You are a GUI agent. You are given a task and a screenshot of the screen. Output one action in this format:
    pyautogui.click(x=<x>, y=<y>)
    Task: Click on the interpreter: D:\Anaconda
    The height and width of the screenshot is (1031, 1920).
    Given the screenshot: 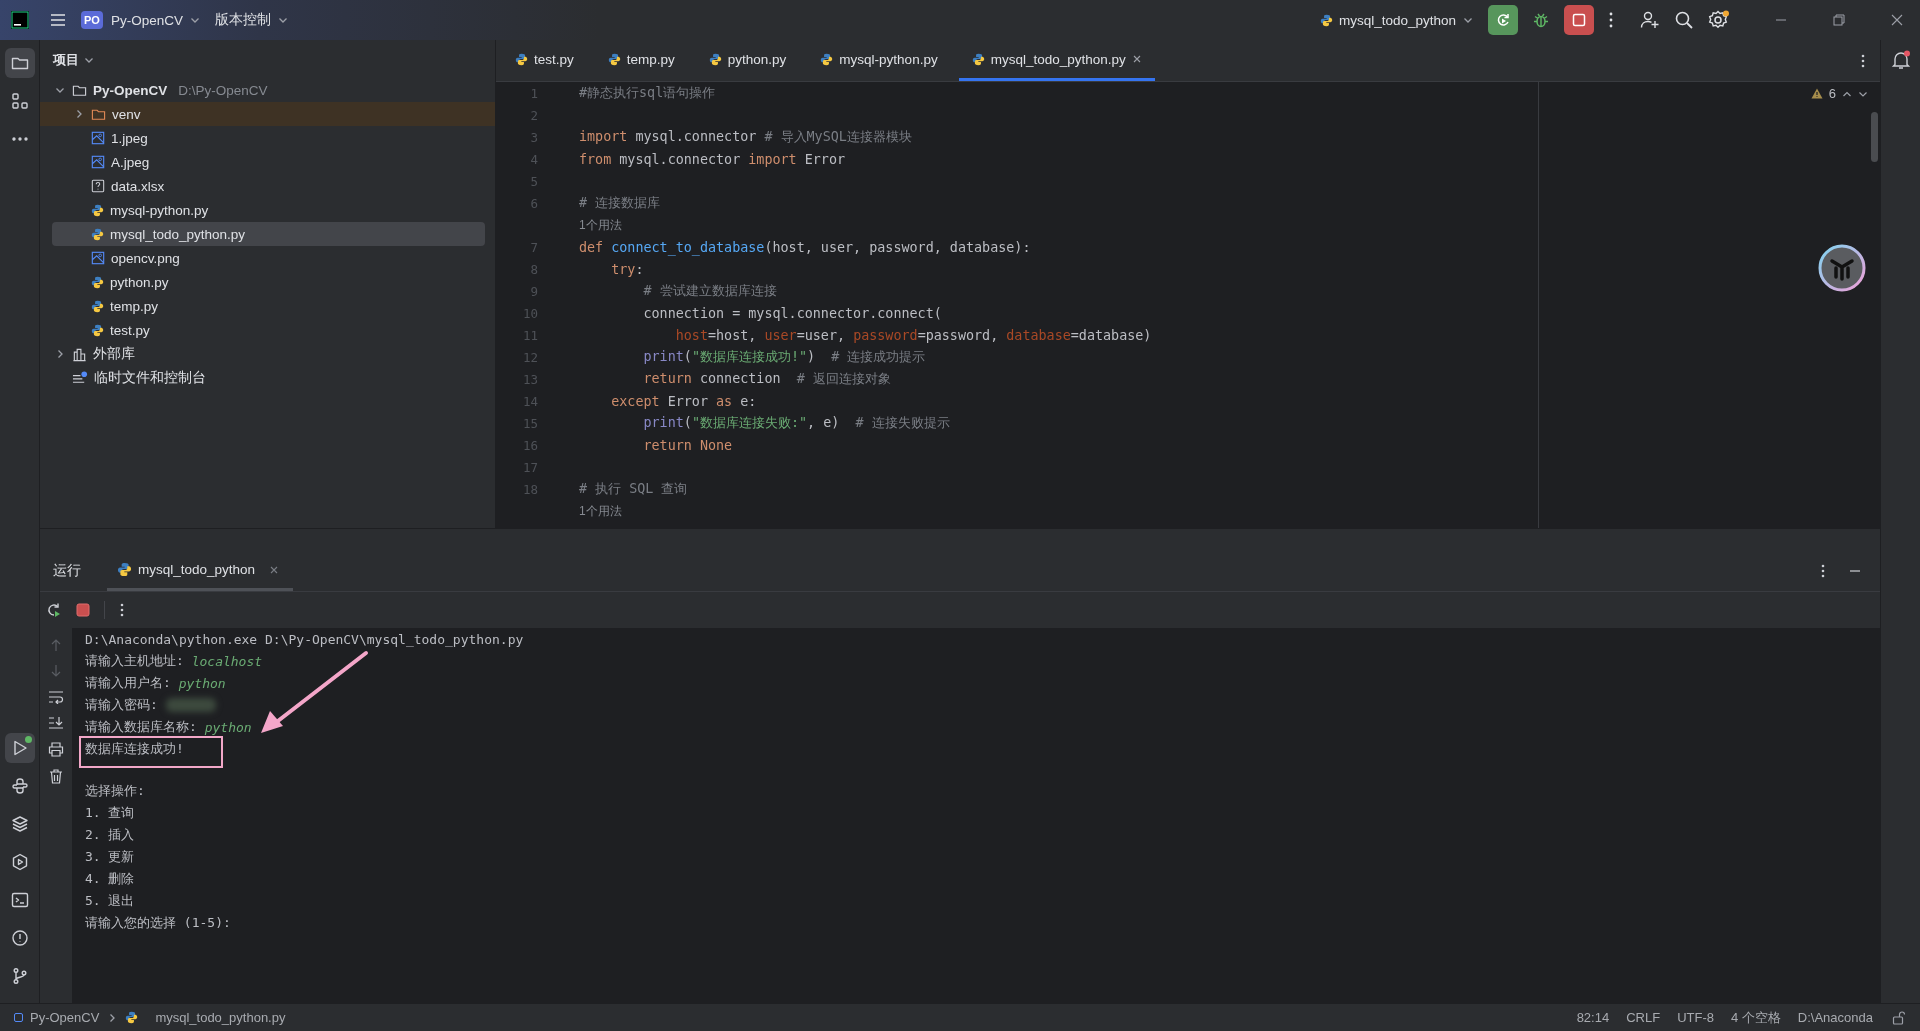 What is the action you would take?
    pyautogui.click(x=1835, y=1017)
    